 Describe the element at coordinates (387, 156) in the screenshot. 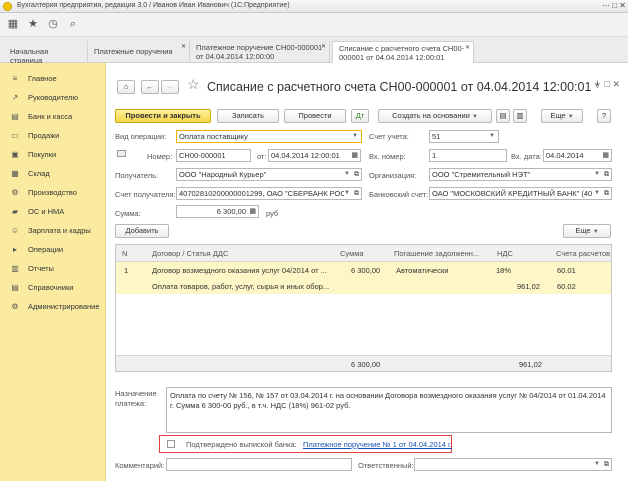

I see `incoming-number-label: Вх. номер:` at that location.